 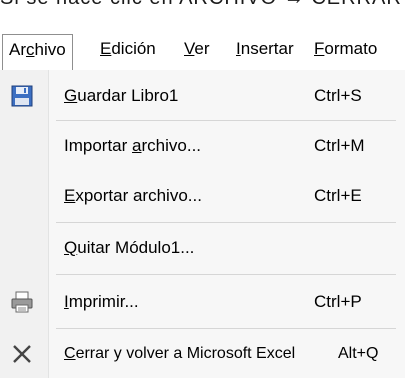 What do you see at coordinates (338, 301) in the screenshot?
I see `menu-item-imprimir-shortcut: Ctrl+P` at bounding box center [338, 301].